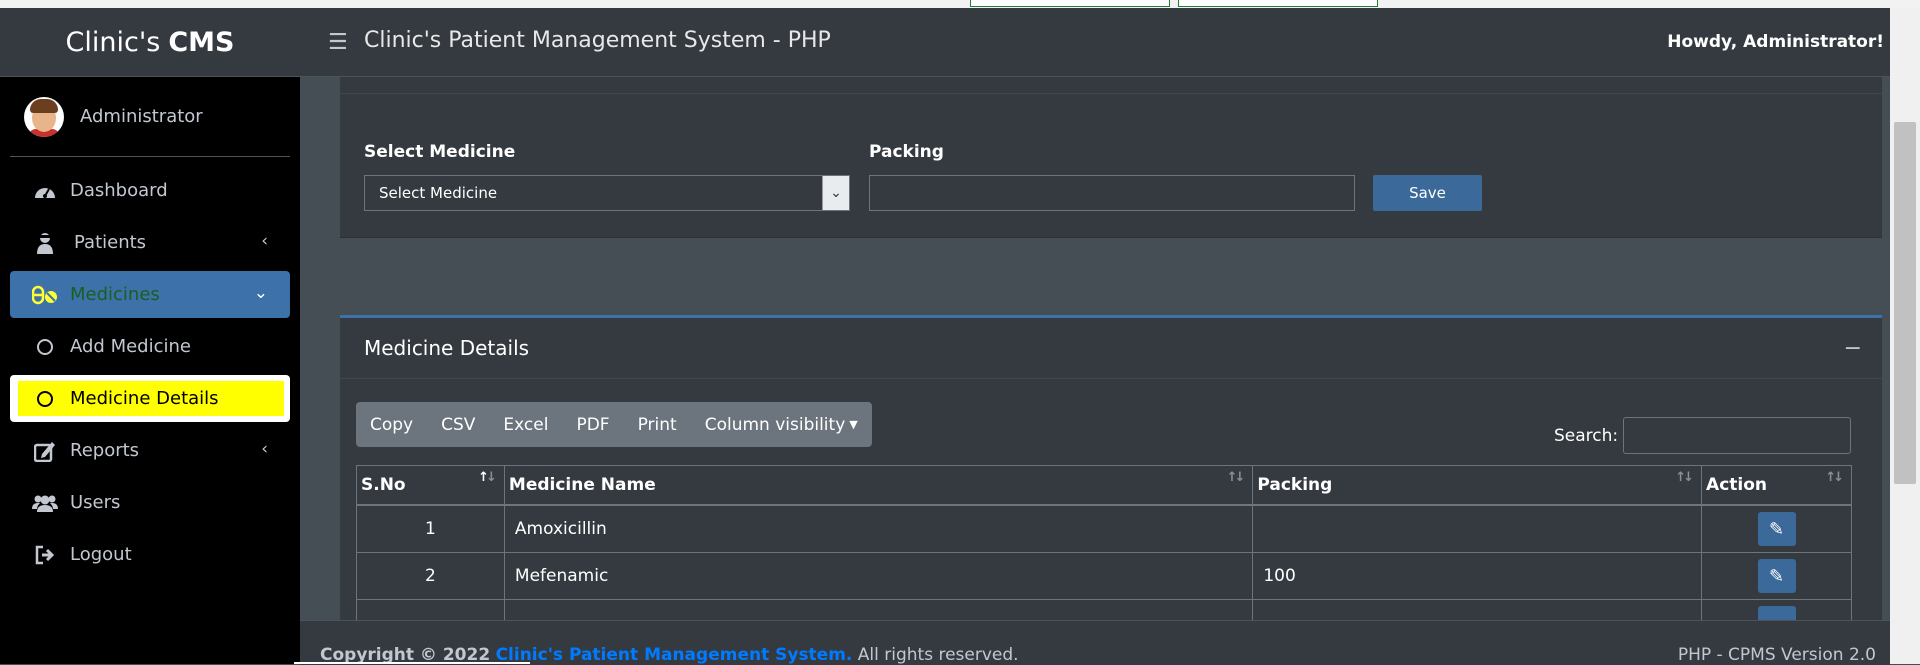 Image resolution: width=1920 pixels, height=665 pixels. Describe the element at coordinates (906, 152) in the screenshot. I see `packing-label: Packing` at that location.